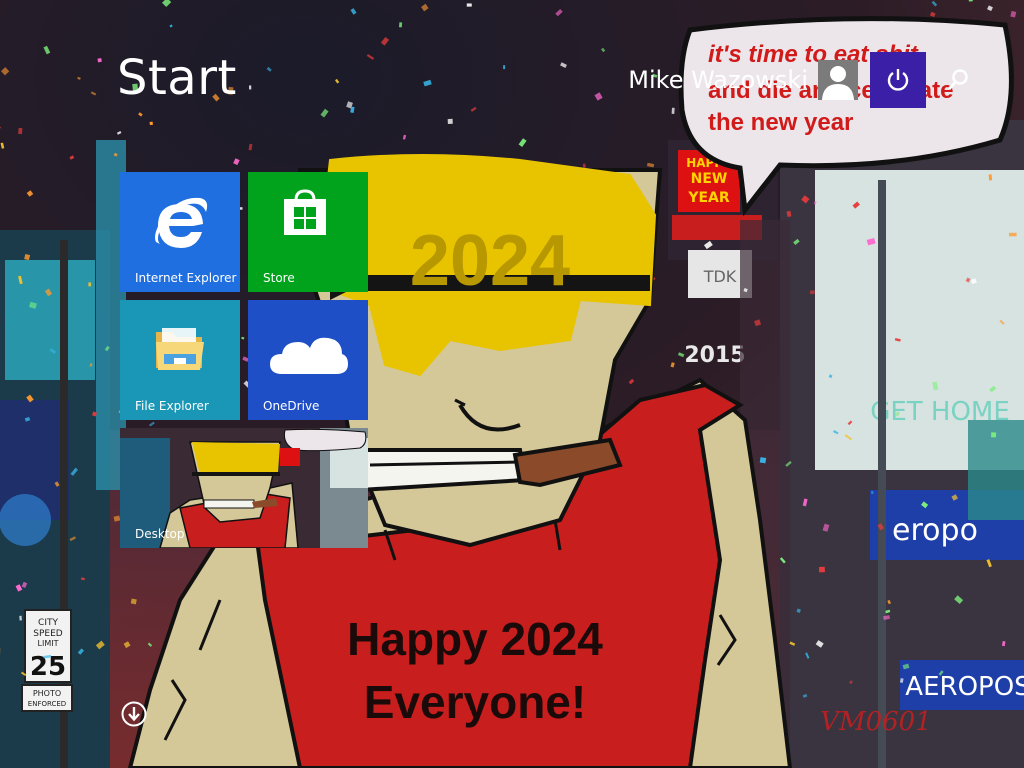 The image size is (1024, 768). What do you see at coordinates (63, 454) in the screenshot?
I see `left-buildings: CITY SPEED LIMIT 25 PHOTO ENFORCED` at bounding box center [63, 454].